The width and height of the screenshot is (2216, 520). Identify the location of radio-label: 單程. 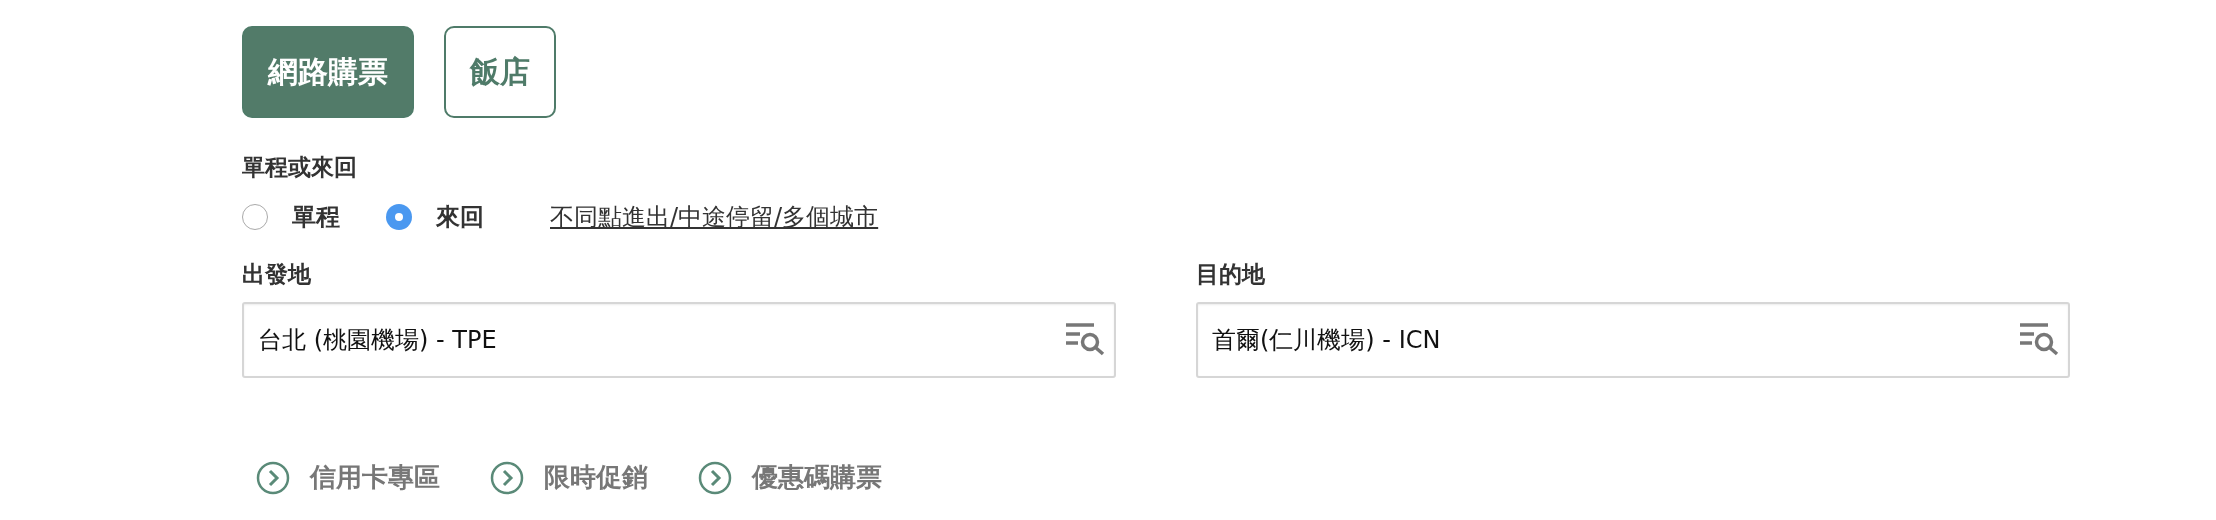
(316, 217).